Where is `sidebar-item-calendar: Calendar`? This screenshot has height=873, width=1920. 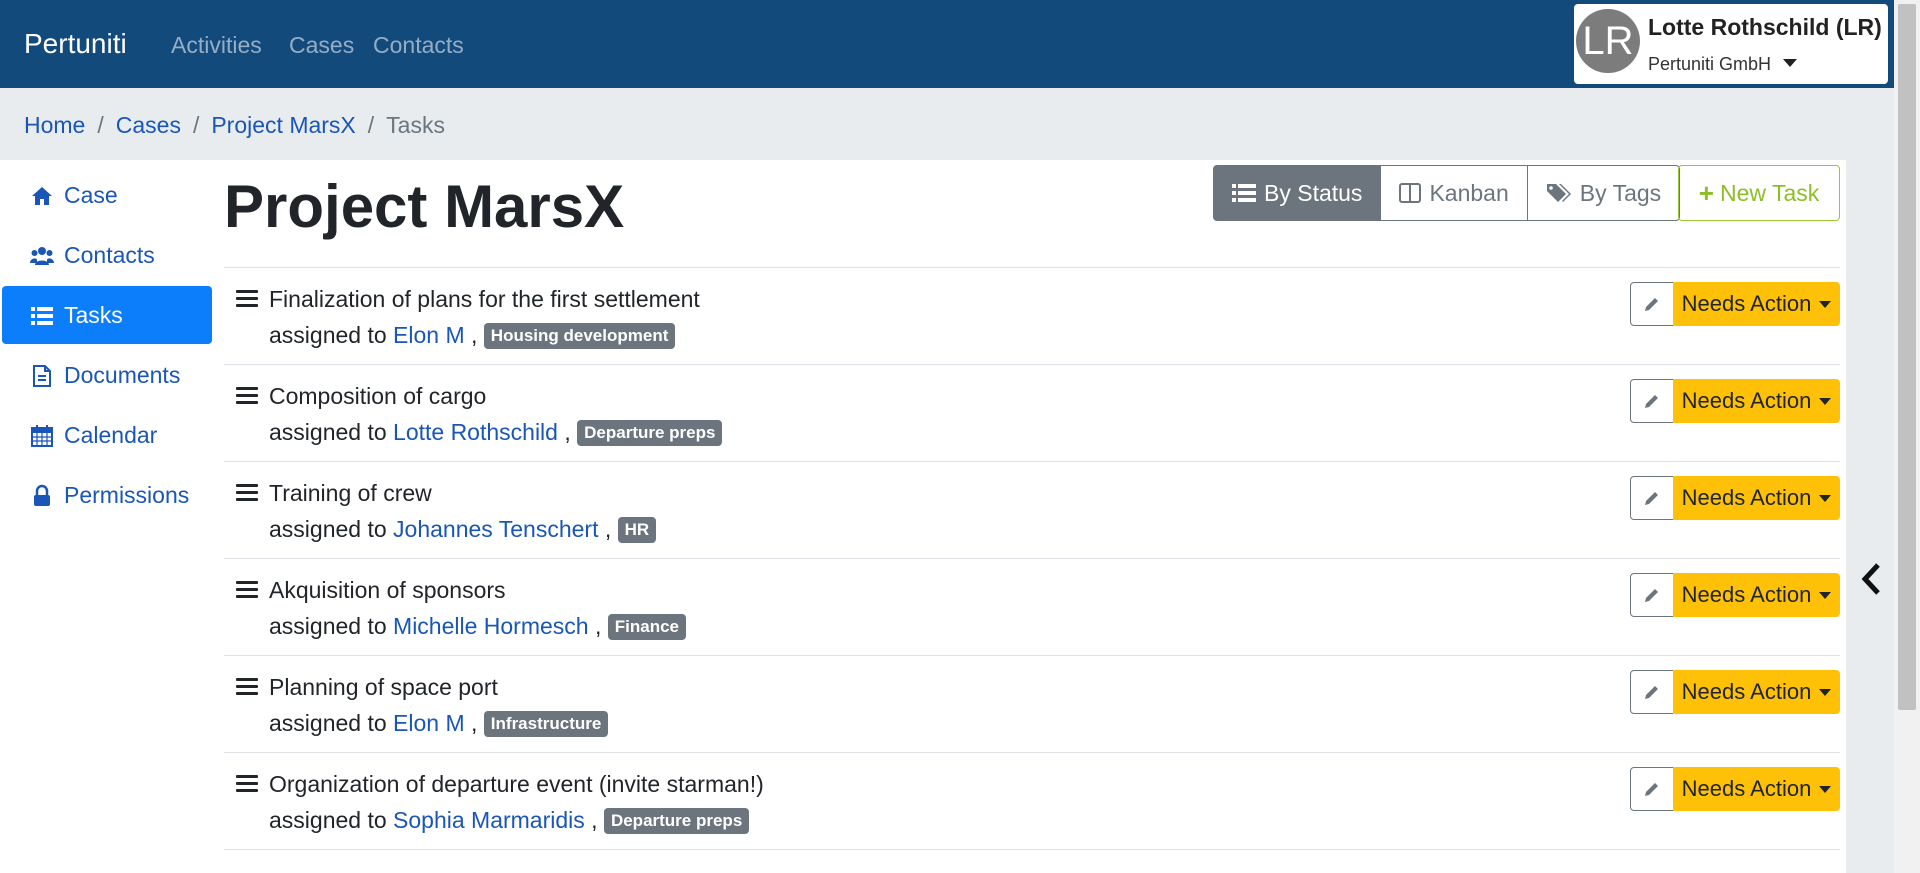 sidebar-item-calendar: Calendar is located at coordinates (107, 435).